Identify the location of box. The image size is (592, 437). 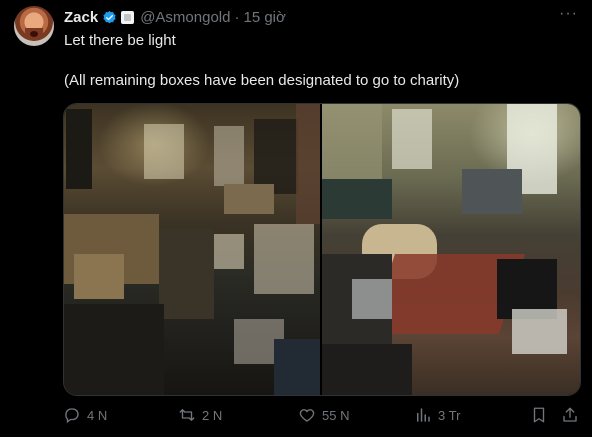
(99, 276).